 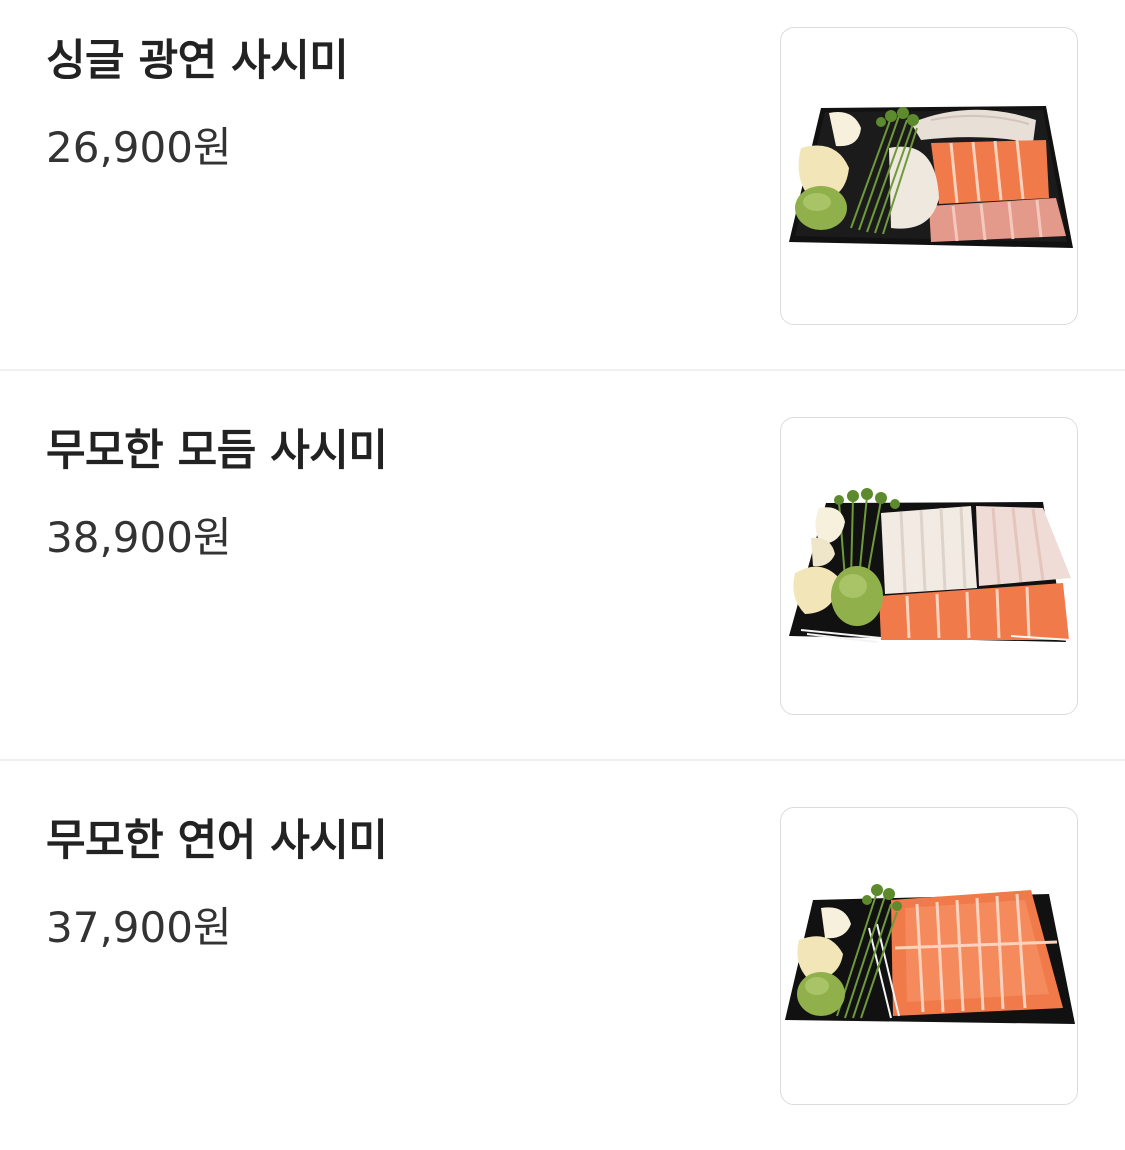 What do you see at coordinates (197, 61) in the screenshot?
I see `menu-item-name: 싱글 광연 사시미` at bounding box center [197, 61].